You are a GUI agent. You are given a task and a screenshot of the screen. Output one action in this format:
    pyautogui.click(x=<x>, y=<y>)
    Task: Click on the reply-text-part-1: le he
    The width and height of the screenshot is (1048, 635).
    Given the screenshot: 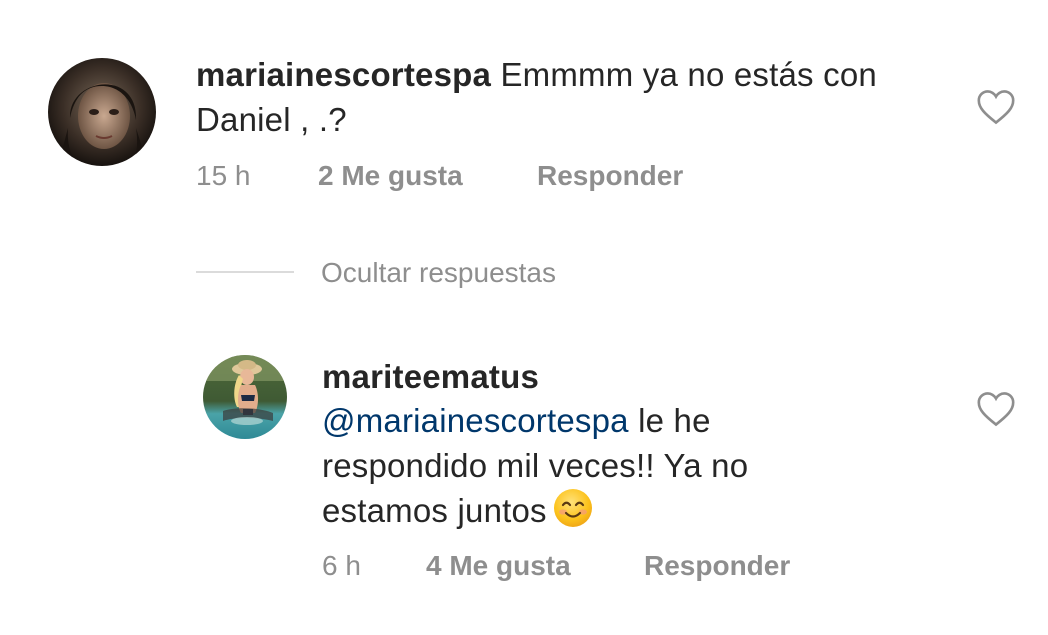 What is the action you would take?
    pyautogui.click(x=669, y=420)
    